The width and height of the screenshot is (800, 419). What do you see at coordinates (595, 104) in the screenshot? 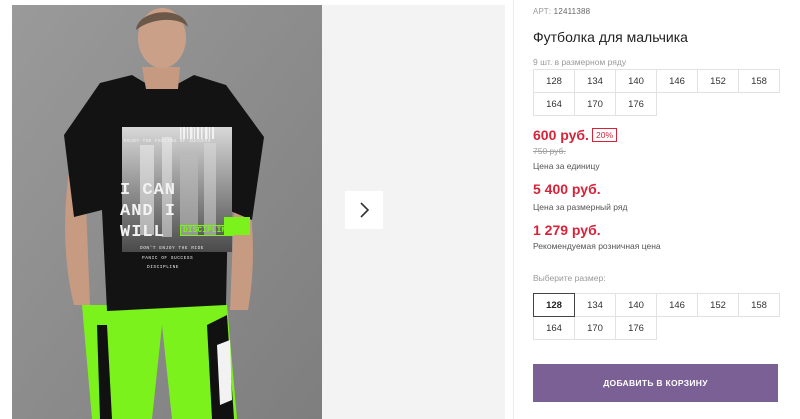
I see `range-size-cell: 170` at bounding box center [595, 104].